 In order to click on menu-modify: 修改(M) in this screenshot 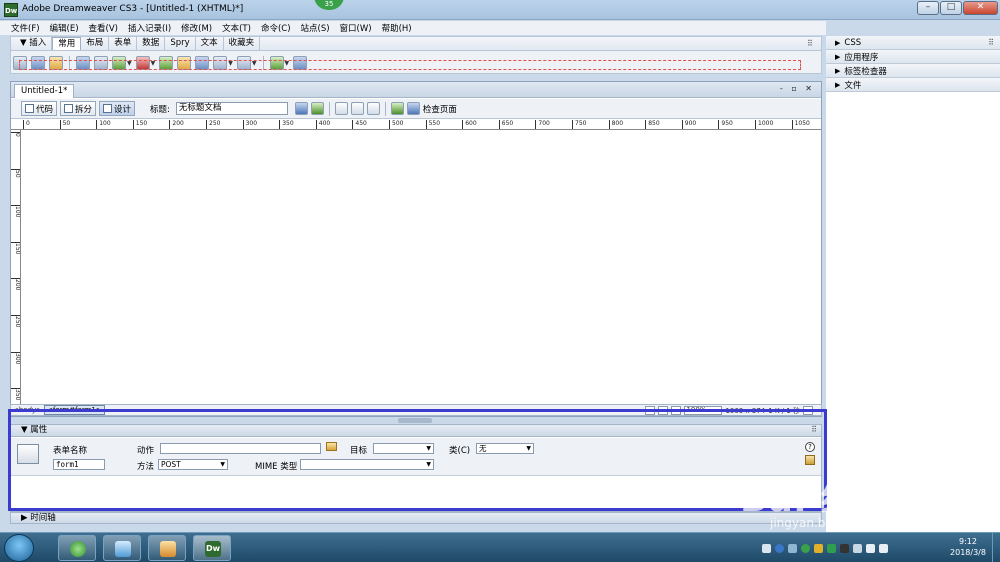, I will do `click(196, 28)`.